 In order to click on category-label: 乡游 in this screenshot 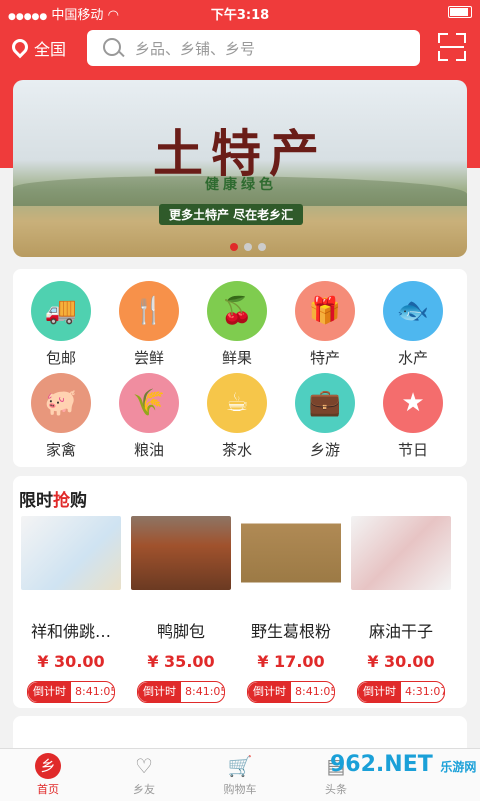, I will do `click(324, 450)`.